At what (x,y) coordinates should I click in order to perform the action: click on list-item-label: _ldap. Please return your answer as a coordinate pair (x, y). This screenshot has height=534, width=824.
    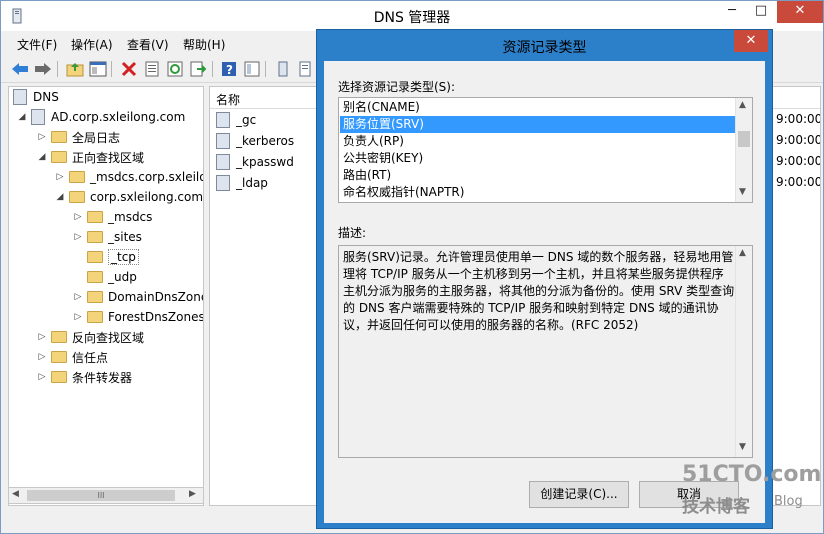
    Looking at the image, I should click on (252, 183).